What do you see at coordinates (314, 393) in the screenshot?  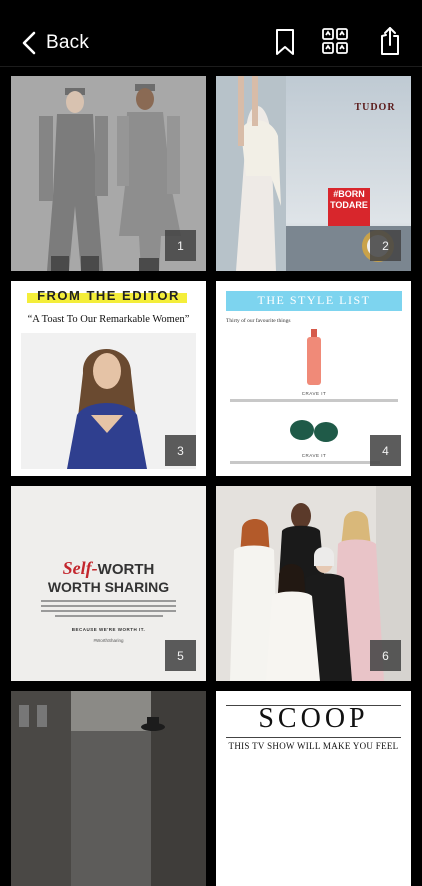 I see `caption: CRAVE IT` at bounding box center [314, 393].